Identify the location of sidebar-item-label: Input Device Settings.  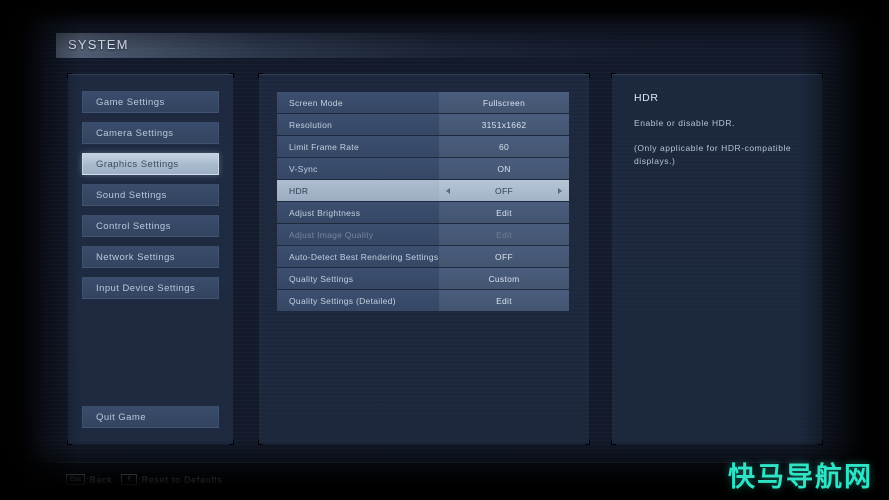
(146, 288).